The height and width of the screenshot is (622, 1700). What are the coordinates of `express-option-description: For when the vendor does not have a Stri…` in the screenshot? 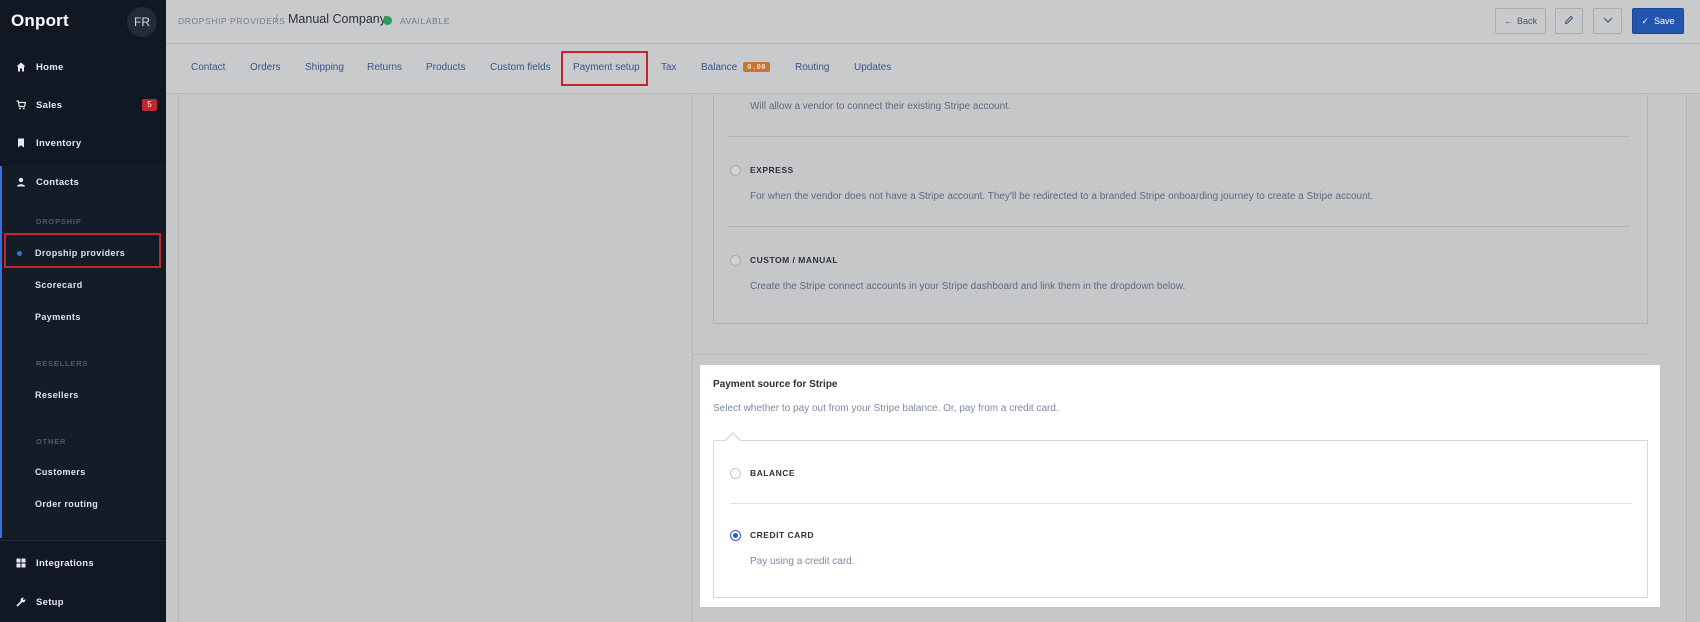 It's located at (1062, 196).